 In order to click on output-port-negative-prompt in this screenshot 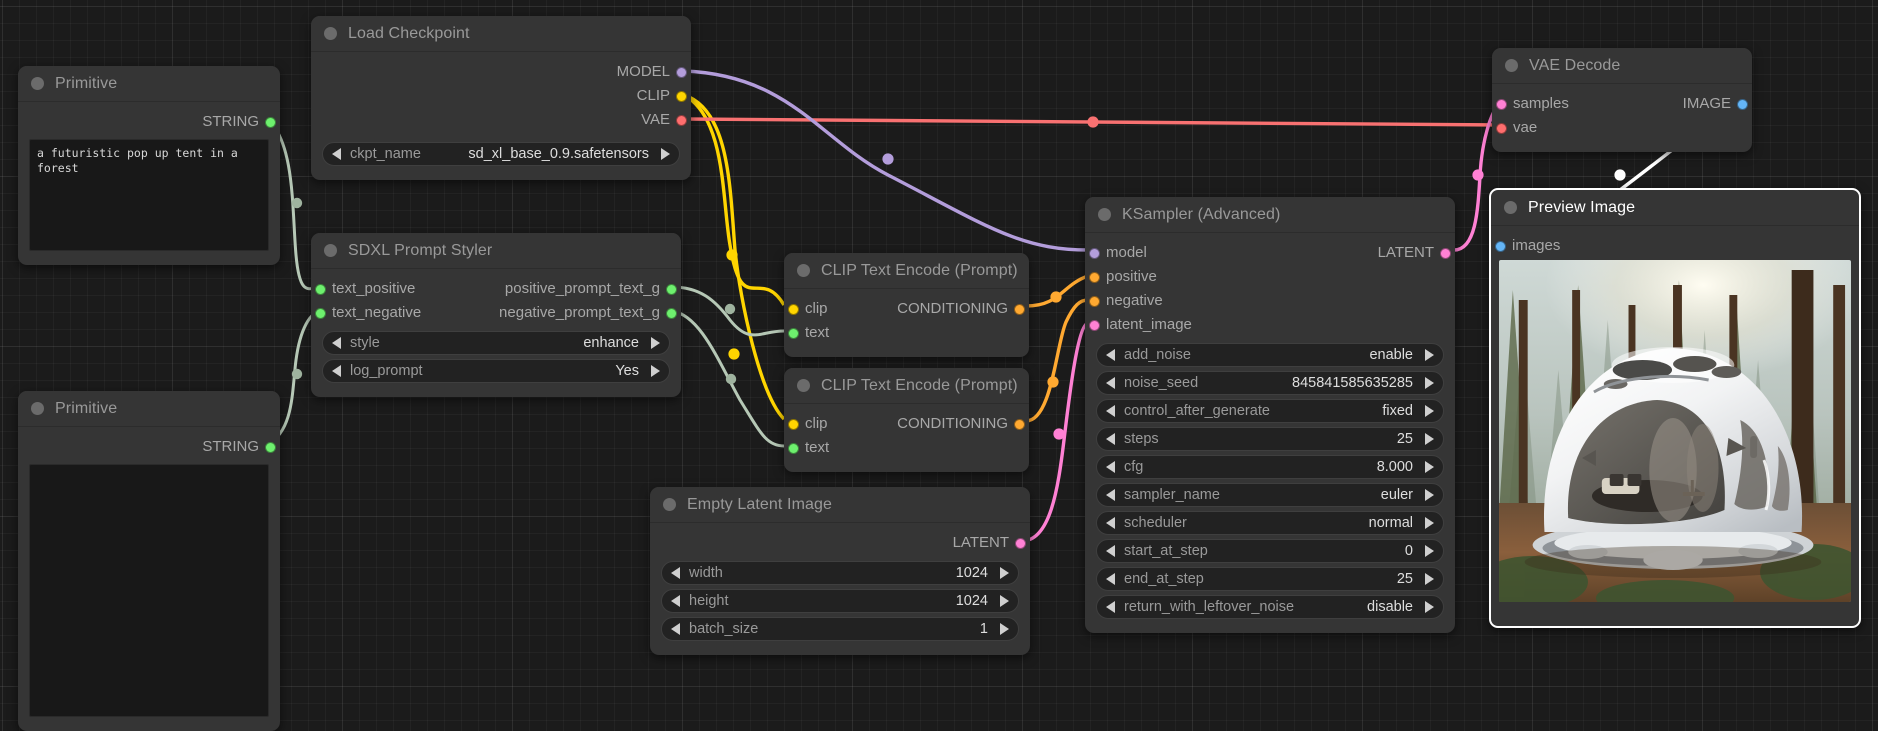, I will do `click(671, 313)`.